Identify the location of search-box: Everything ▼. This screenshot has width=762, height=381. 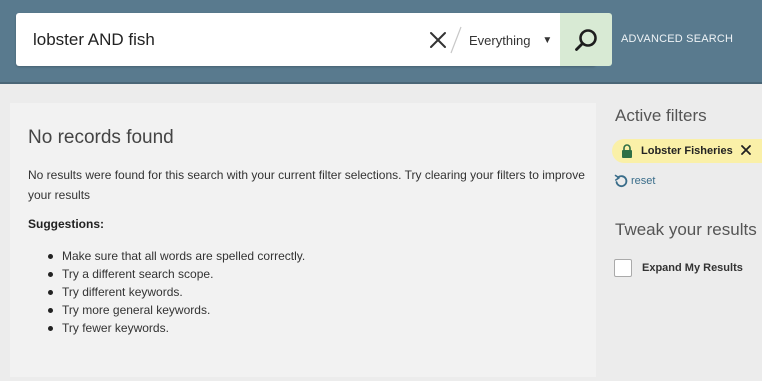
(314, 39).